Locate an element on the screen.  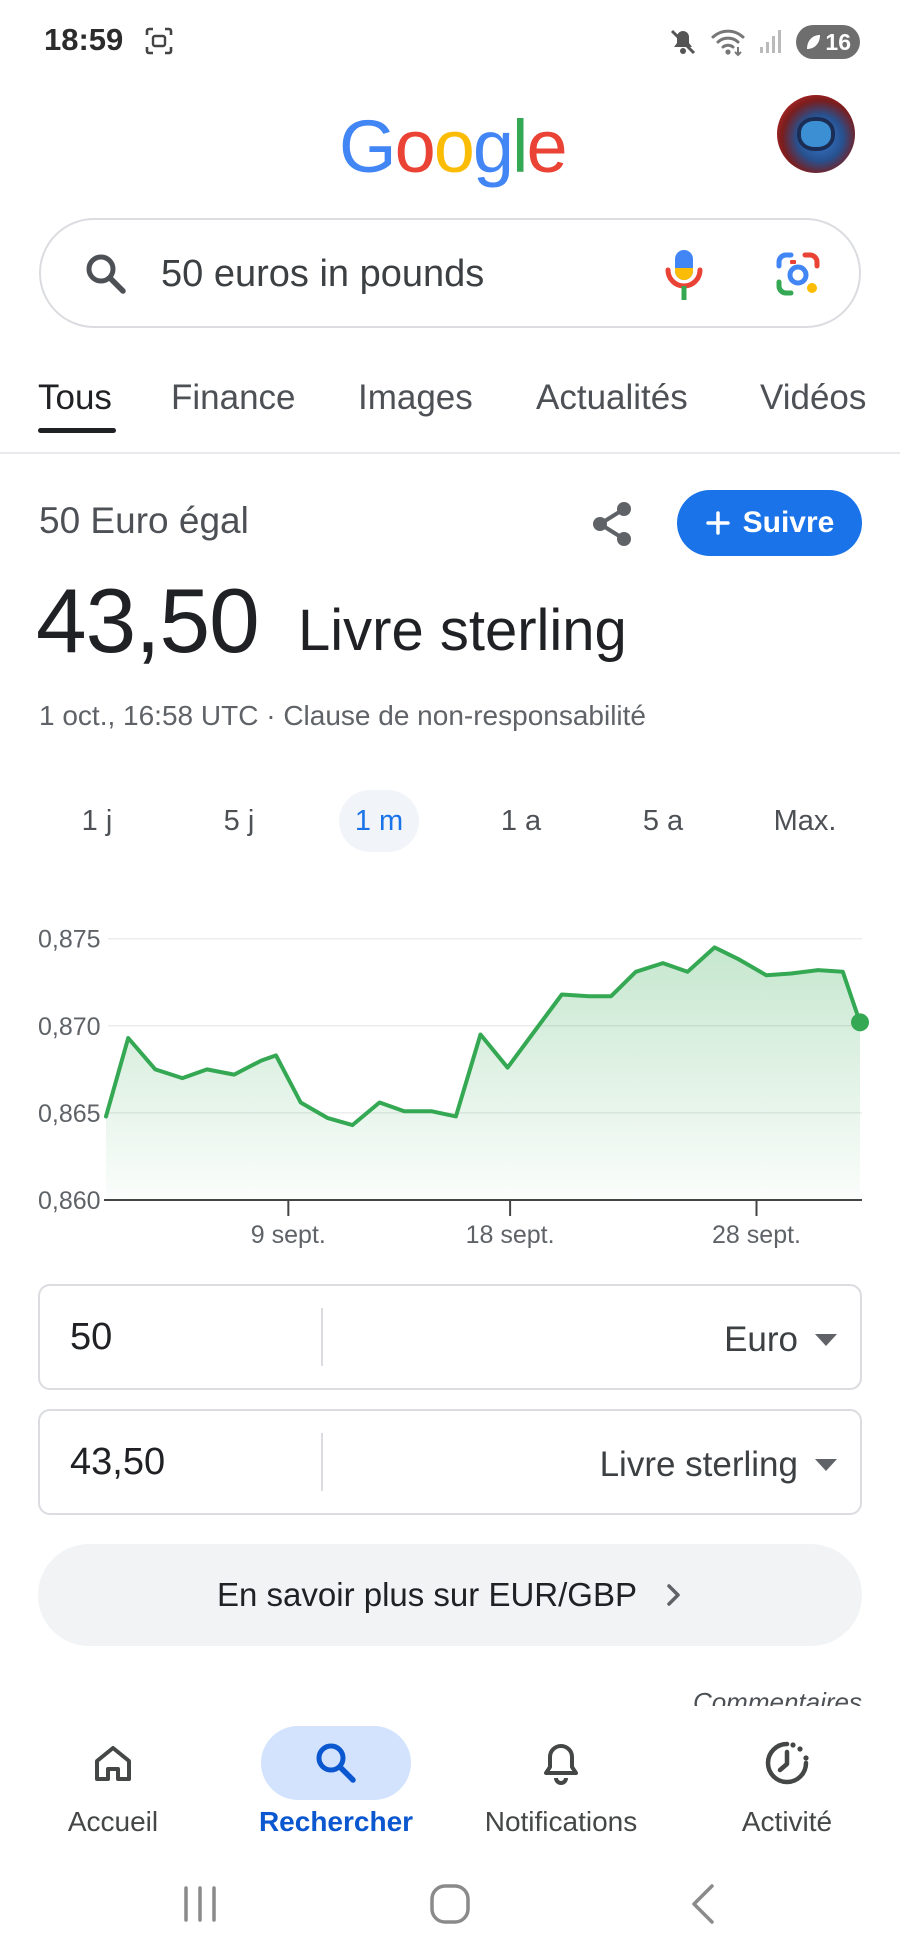
learn-more-label: En savoir plus sur EUR/GBP is located at coordinates (427, 1594).